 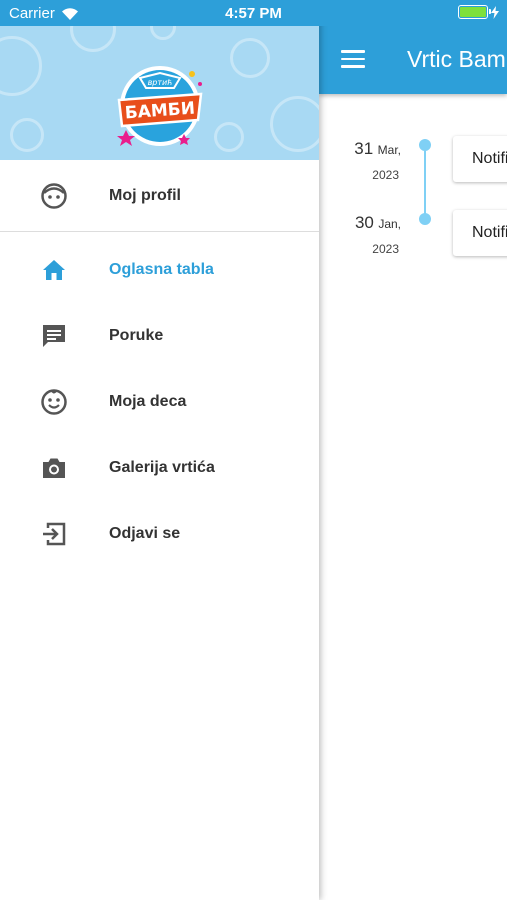 I want to click on battery-icon, so click(x=474, y=12).